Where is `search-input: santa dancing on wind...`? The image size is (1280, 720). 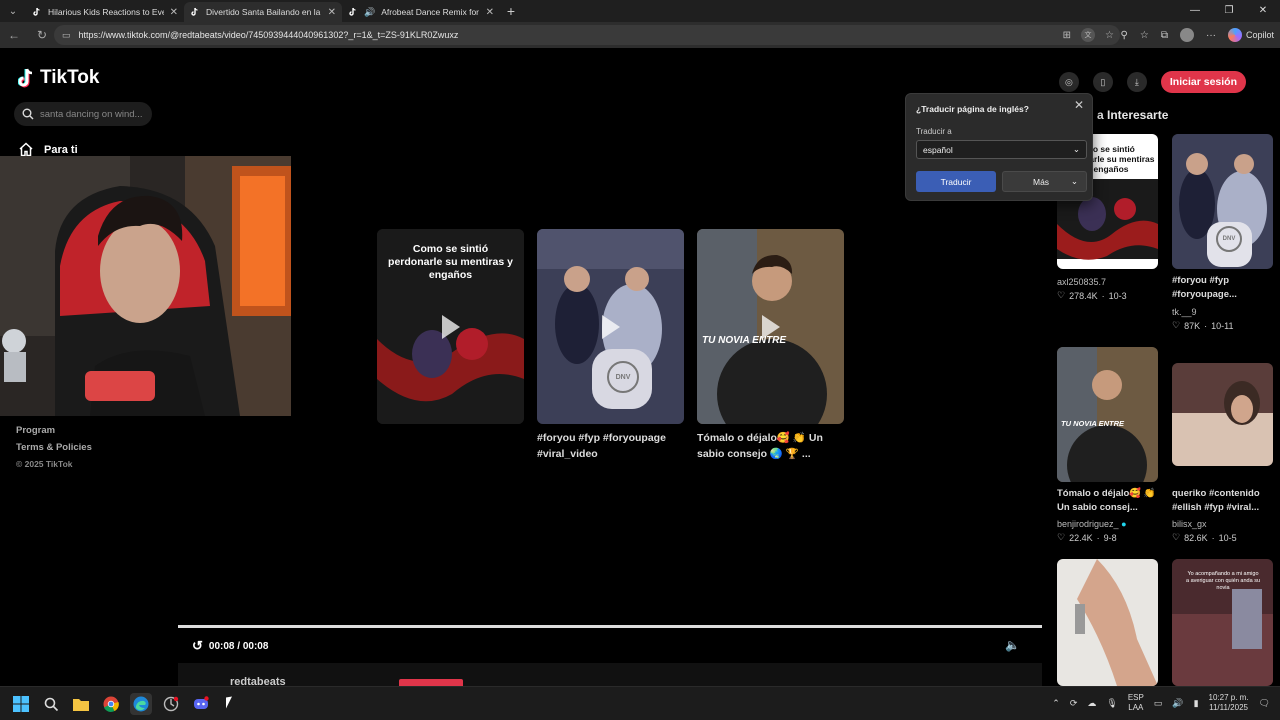 search-input: santa dancing on wind... is located at coordinates (83, 114).